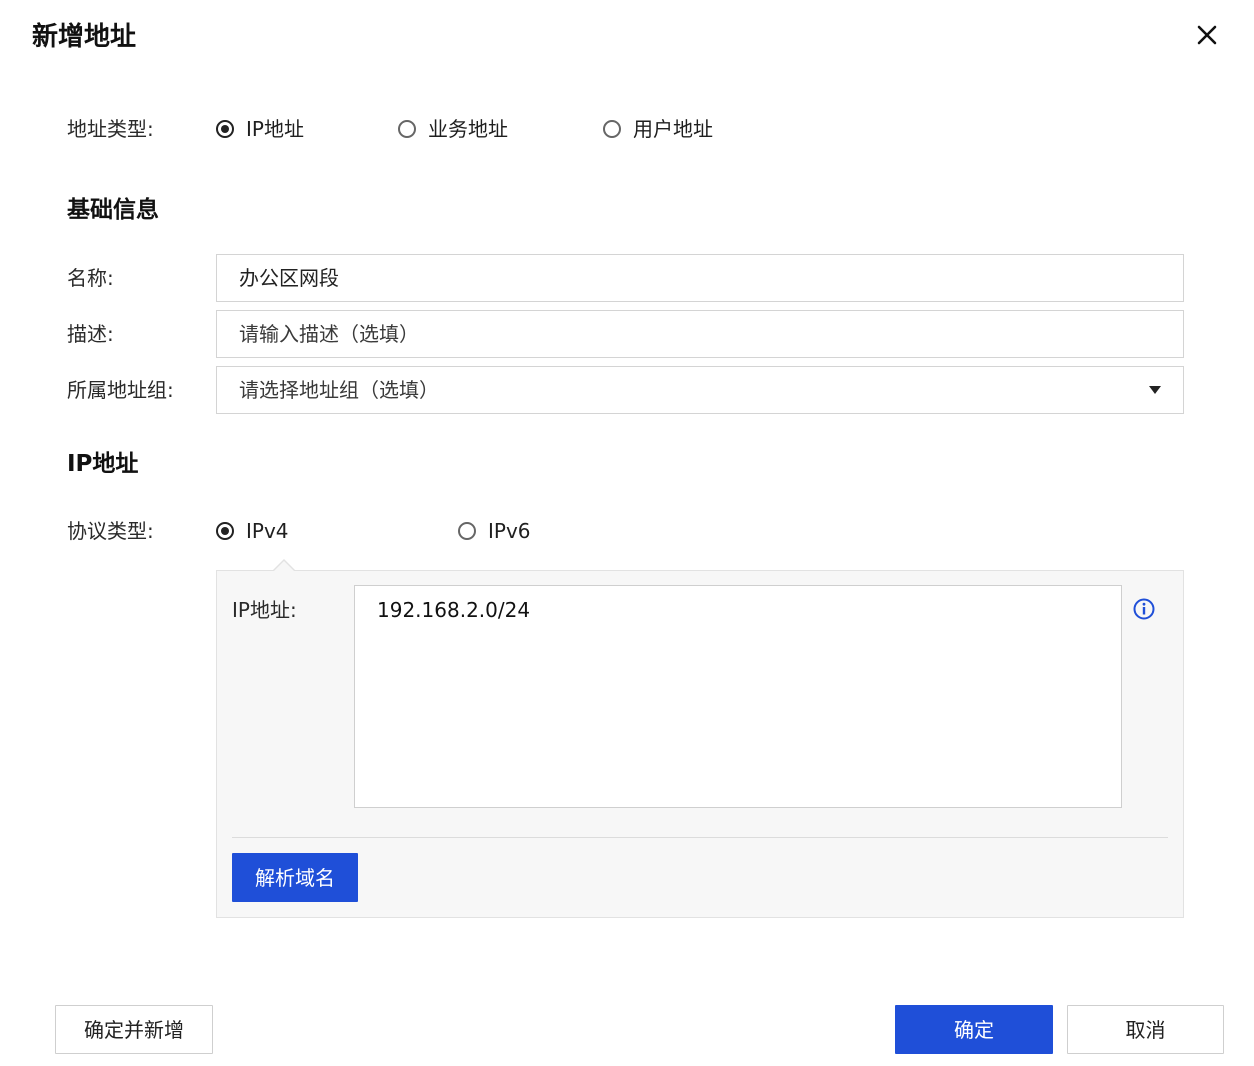 Image resolution: width=1254 pixels, height=1066 pixels. Describe the element at coordinates (1144, 609) in the screenshot. I see `info-icon` at that location.